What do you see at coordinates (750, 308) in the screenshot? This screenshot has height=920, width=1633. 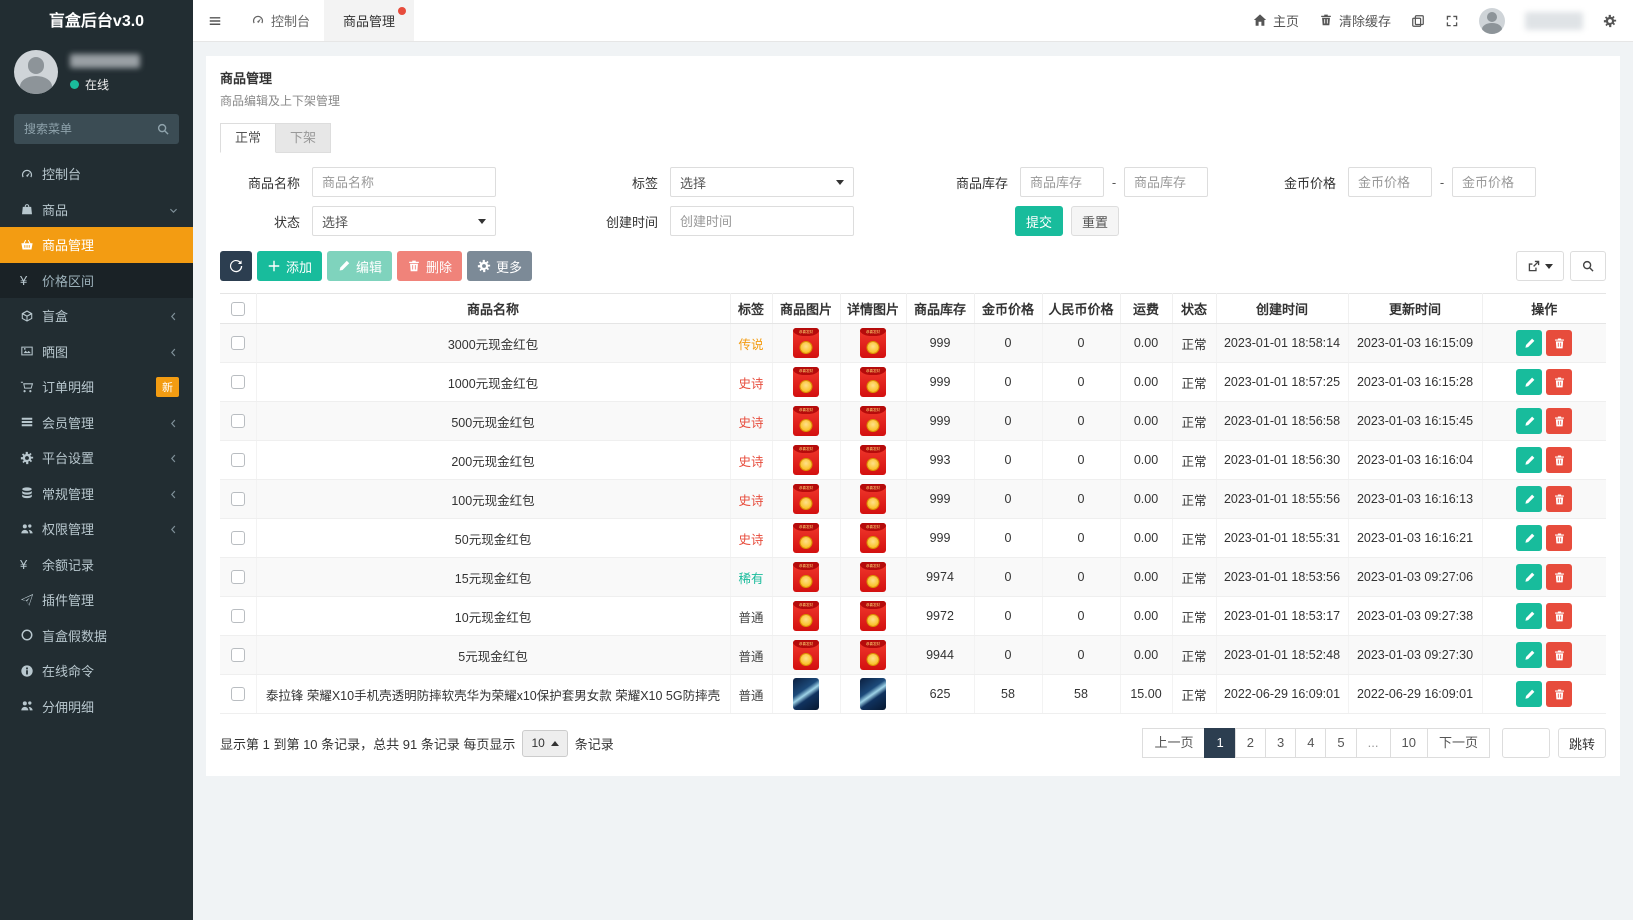 I see `column-header-标签: 标签` at bounding box center [750, 308].